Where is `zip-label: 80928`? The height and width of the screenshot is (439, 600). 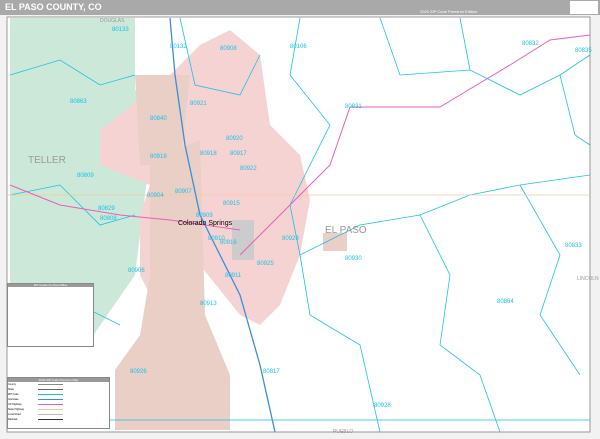 zip-label: 80928 is located at coordinates (382, 406).